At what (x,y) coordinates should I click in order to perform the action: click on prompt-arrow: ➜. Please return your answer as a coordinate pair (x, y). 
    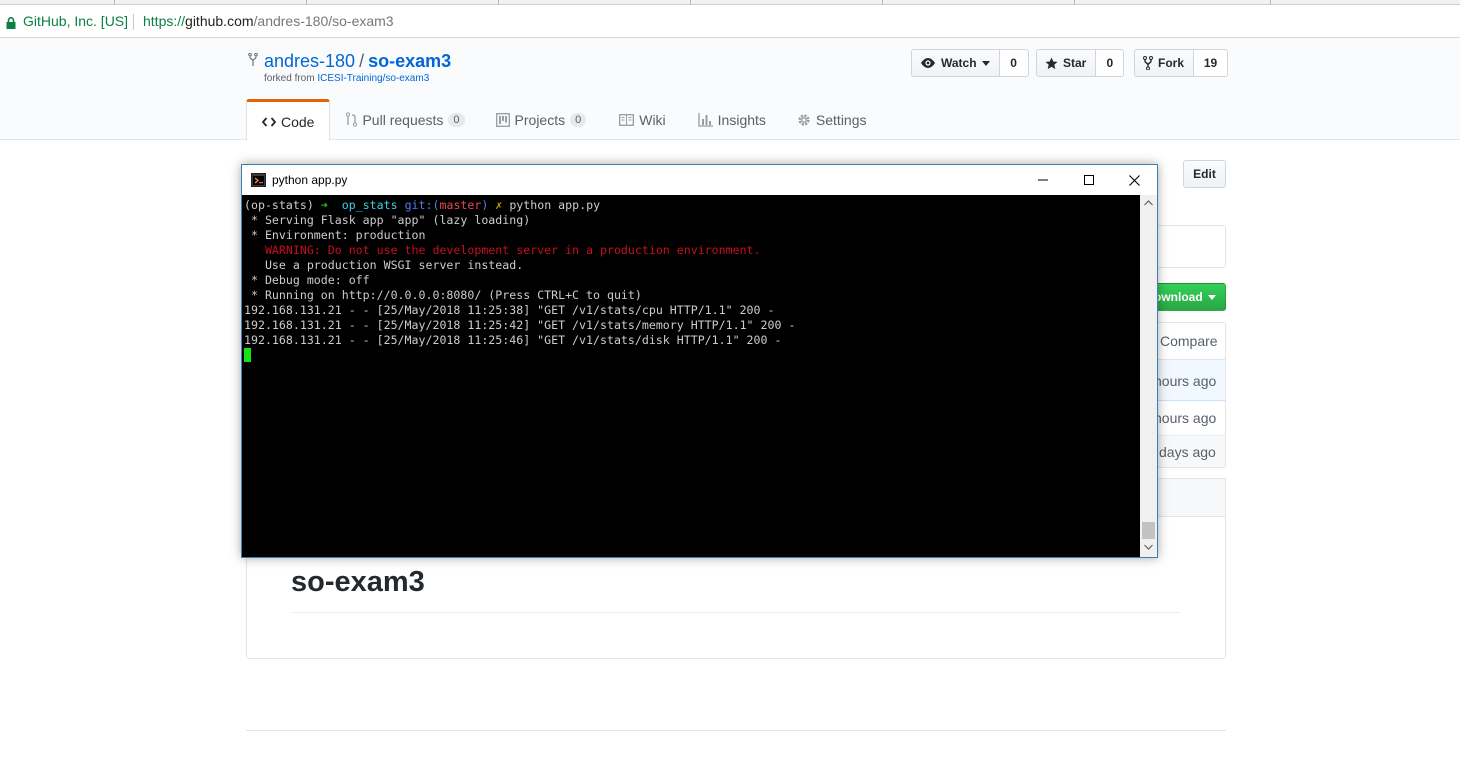
    Looking at the image, I should click on (324, 205).